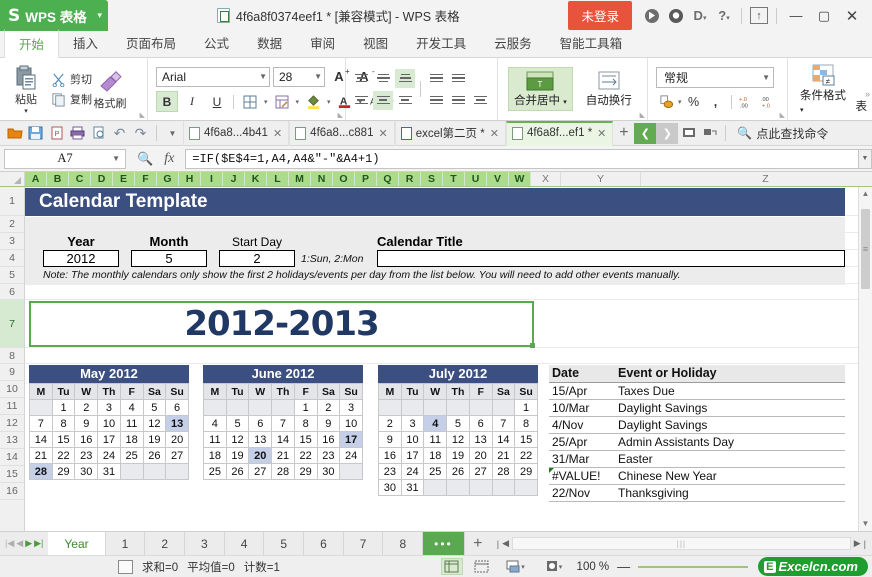 The height and width of the screenshot is (577, 872). Describe the element at coordinates (237, 423) in the screenshot. I see `calendar-day-cell: 5` at that location.